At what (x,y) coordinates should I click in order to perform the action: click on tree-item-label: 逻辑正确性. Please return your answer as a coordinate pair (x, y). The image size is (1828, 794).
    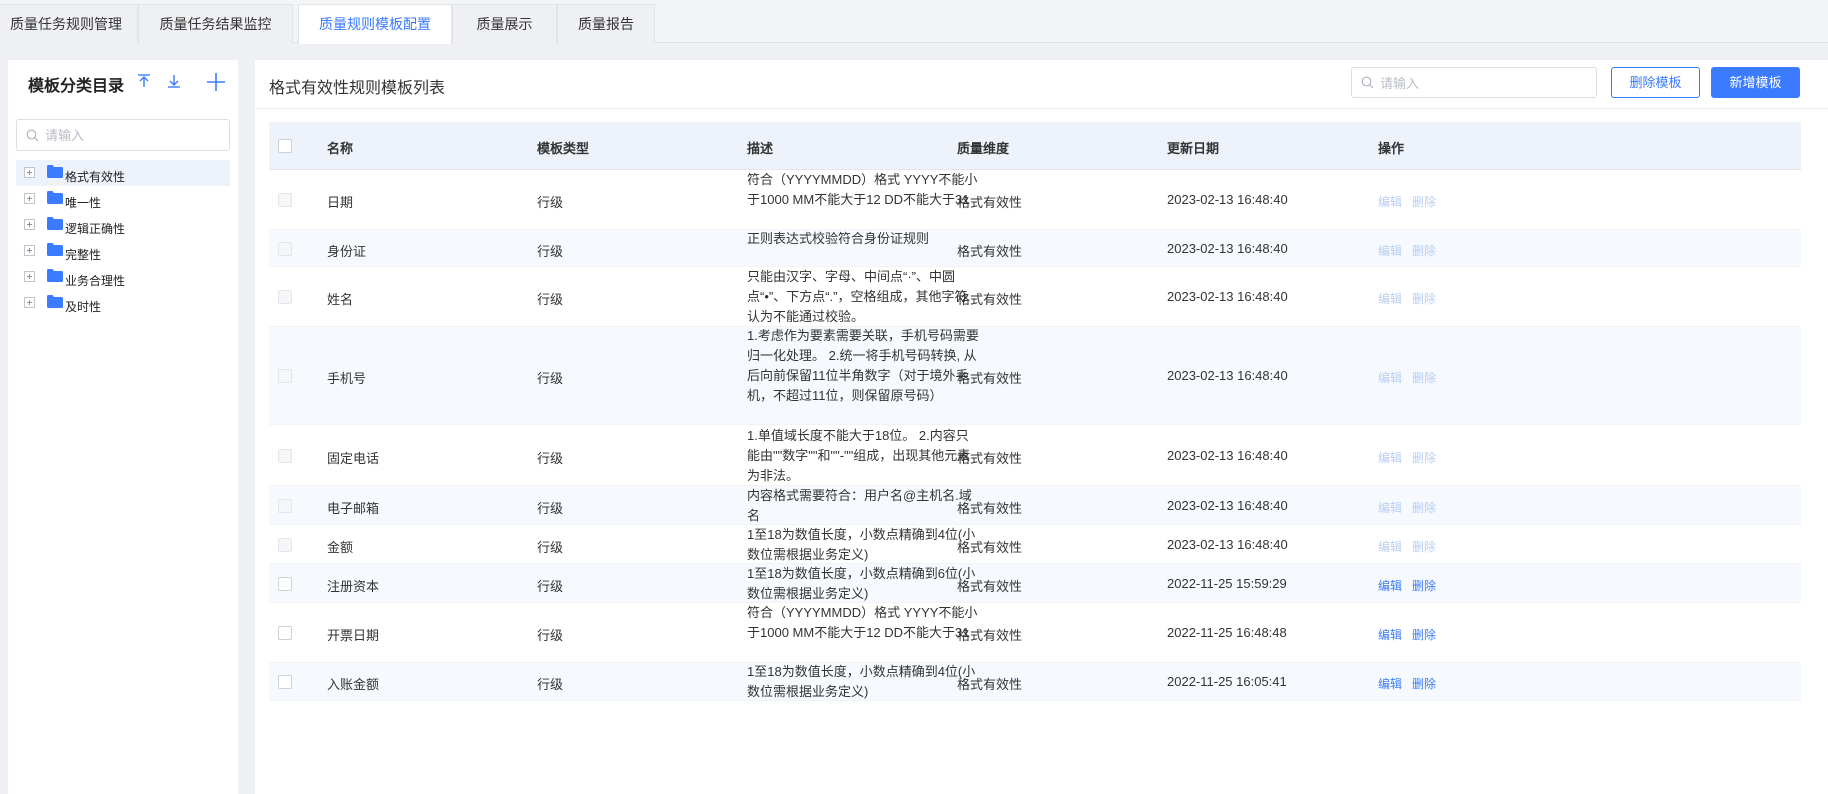
    Looking at the image, I should click on (95, 229).